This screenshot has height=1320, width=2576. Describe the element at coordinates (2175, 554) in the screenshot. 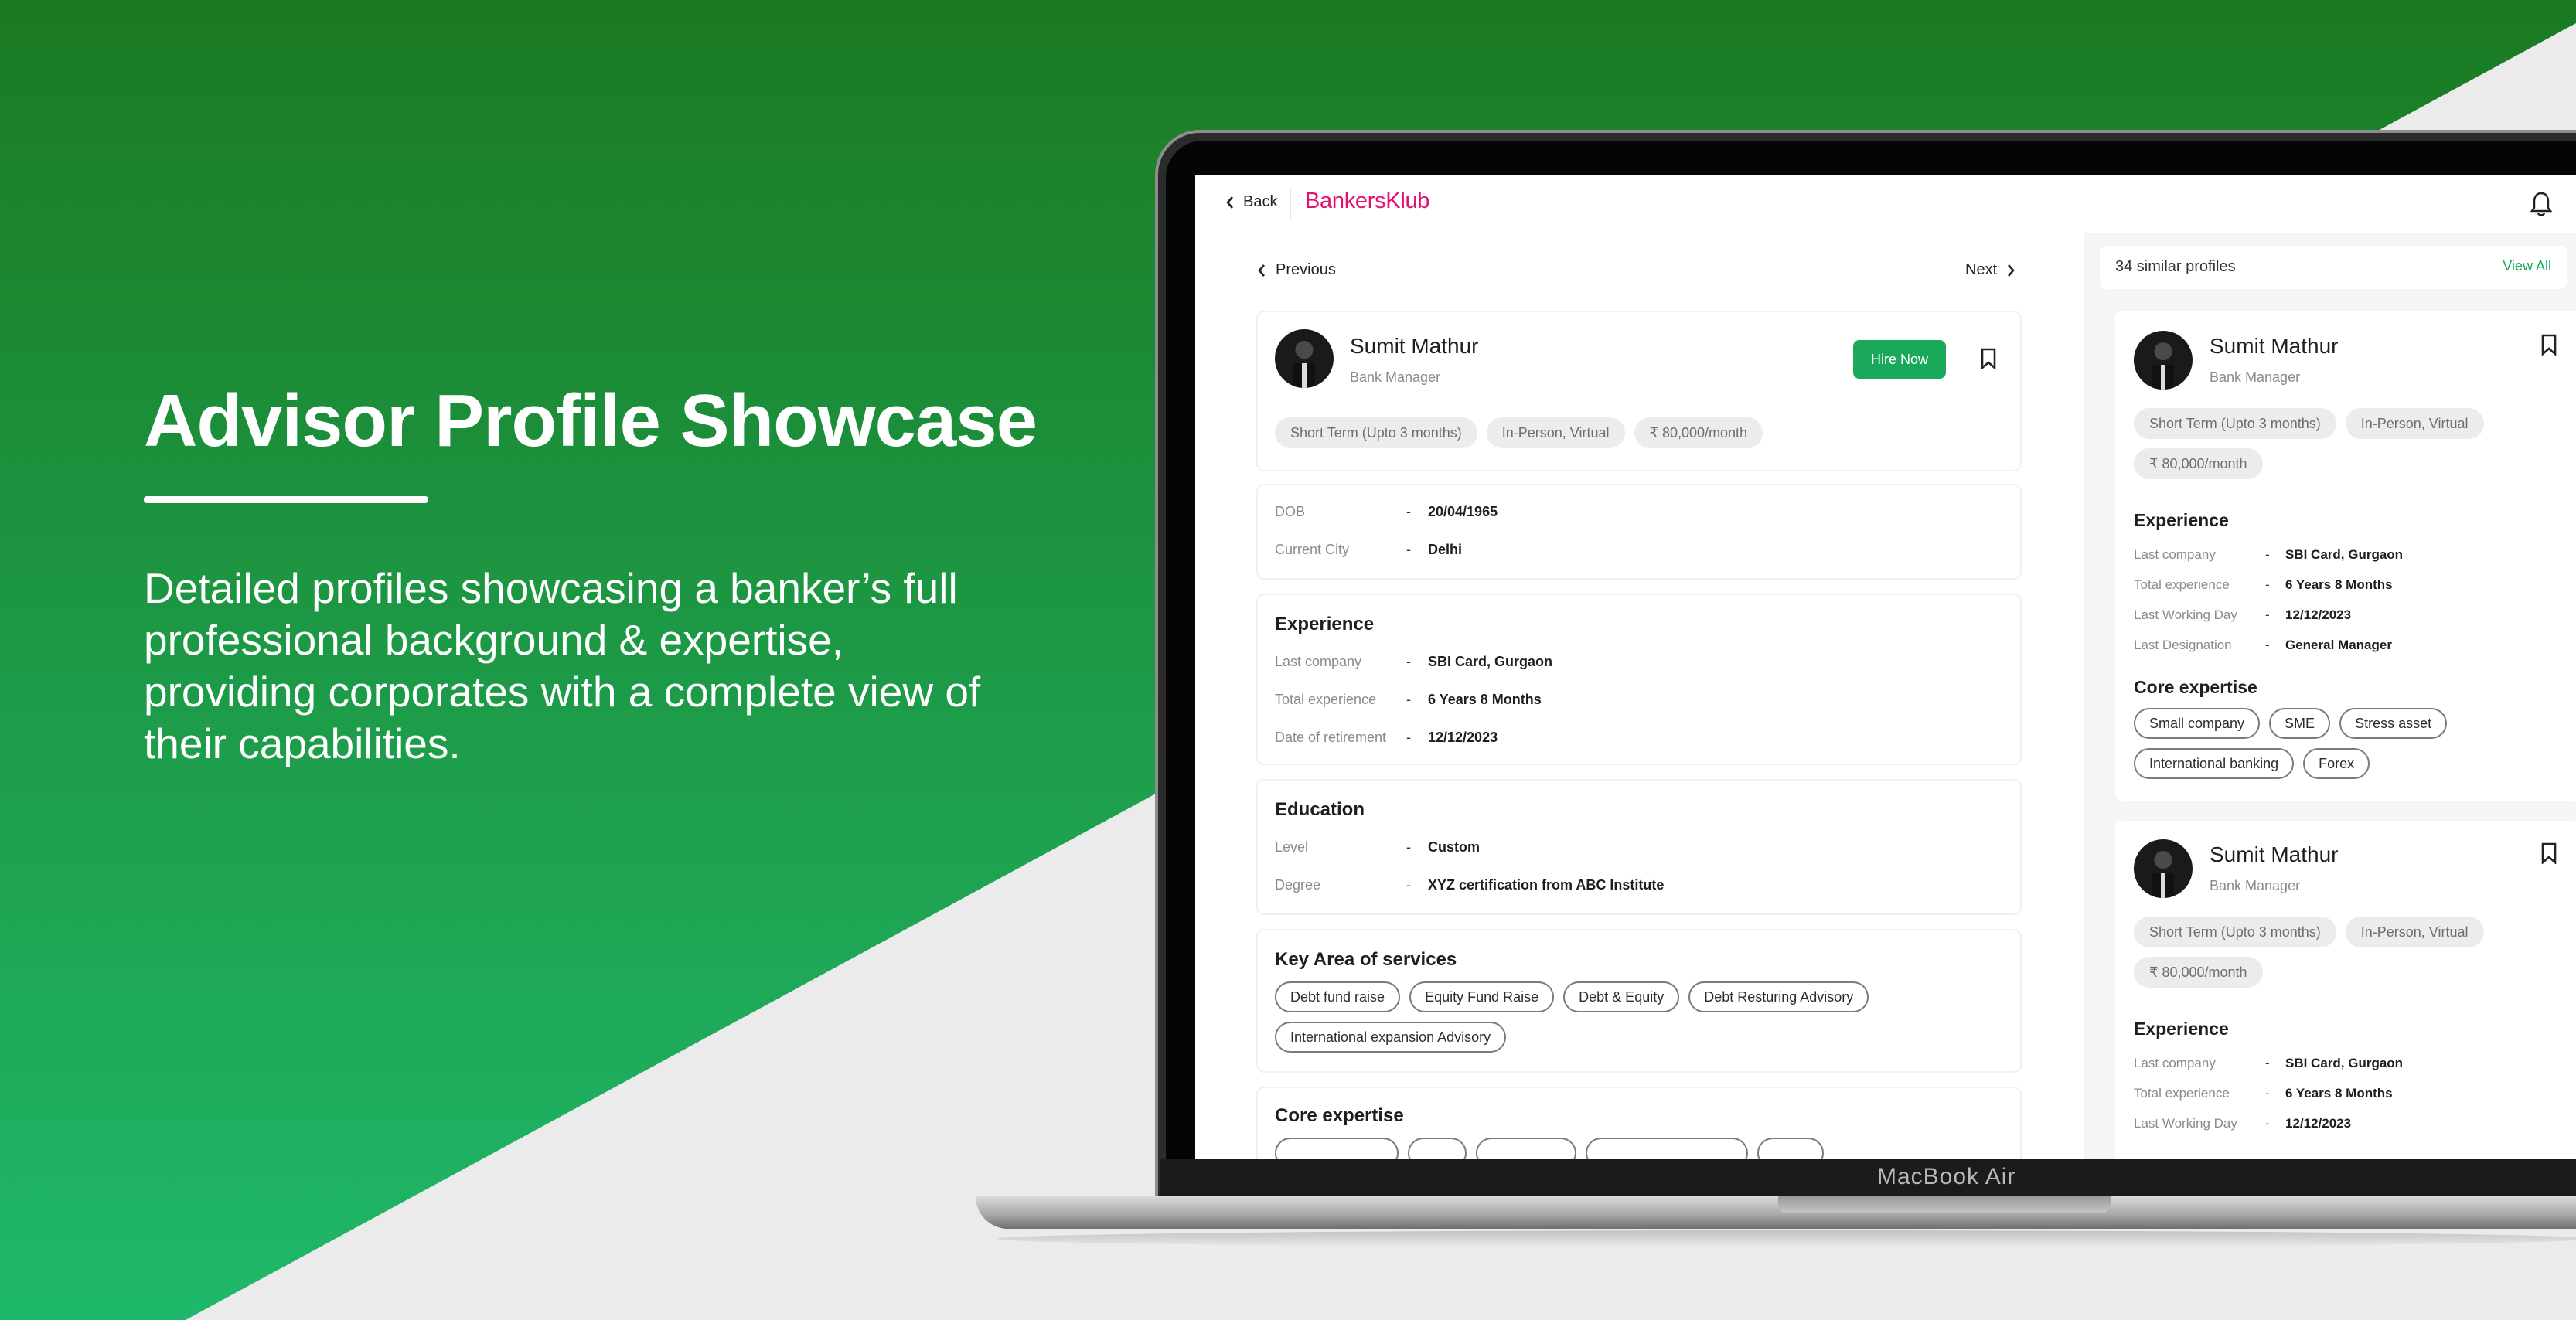

I see `kv-key: Last company` at that location.